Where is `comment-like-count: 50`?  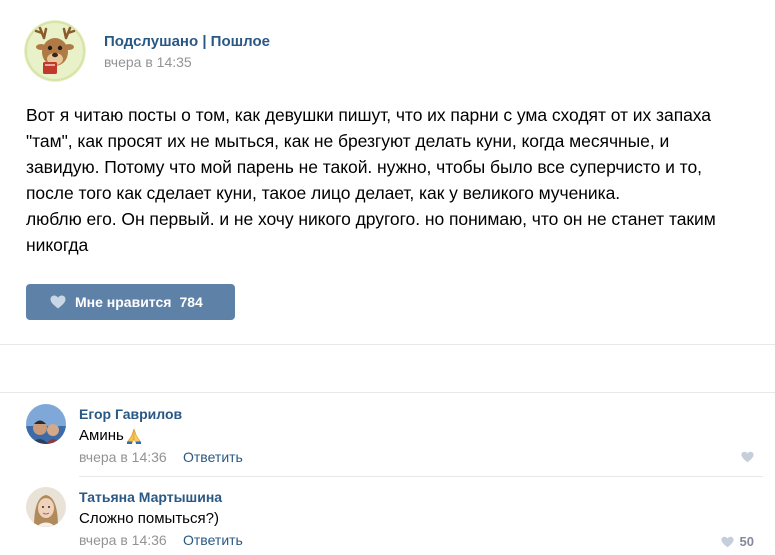 comment-like-count: 50 is located at coordinates (746, 541).